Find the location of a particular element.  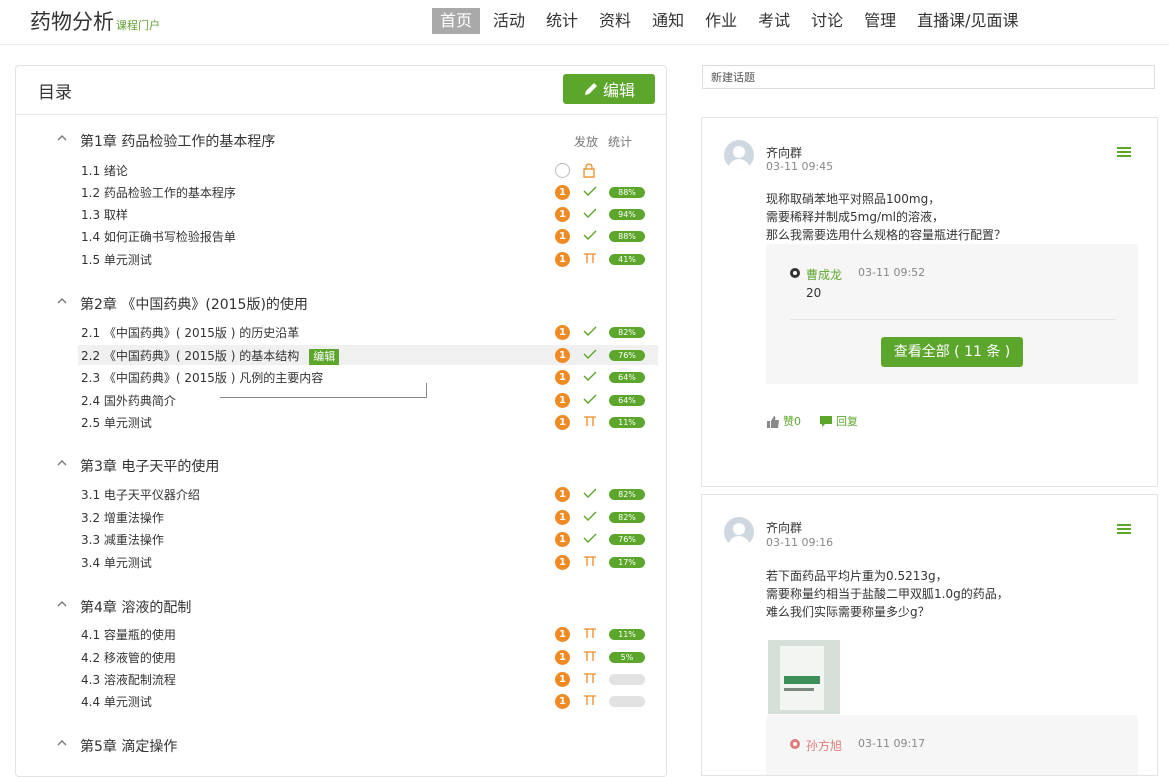

section-title: 4.4 单元测试 is located at coordinates (116, 702).